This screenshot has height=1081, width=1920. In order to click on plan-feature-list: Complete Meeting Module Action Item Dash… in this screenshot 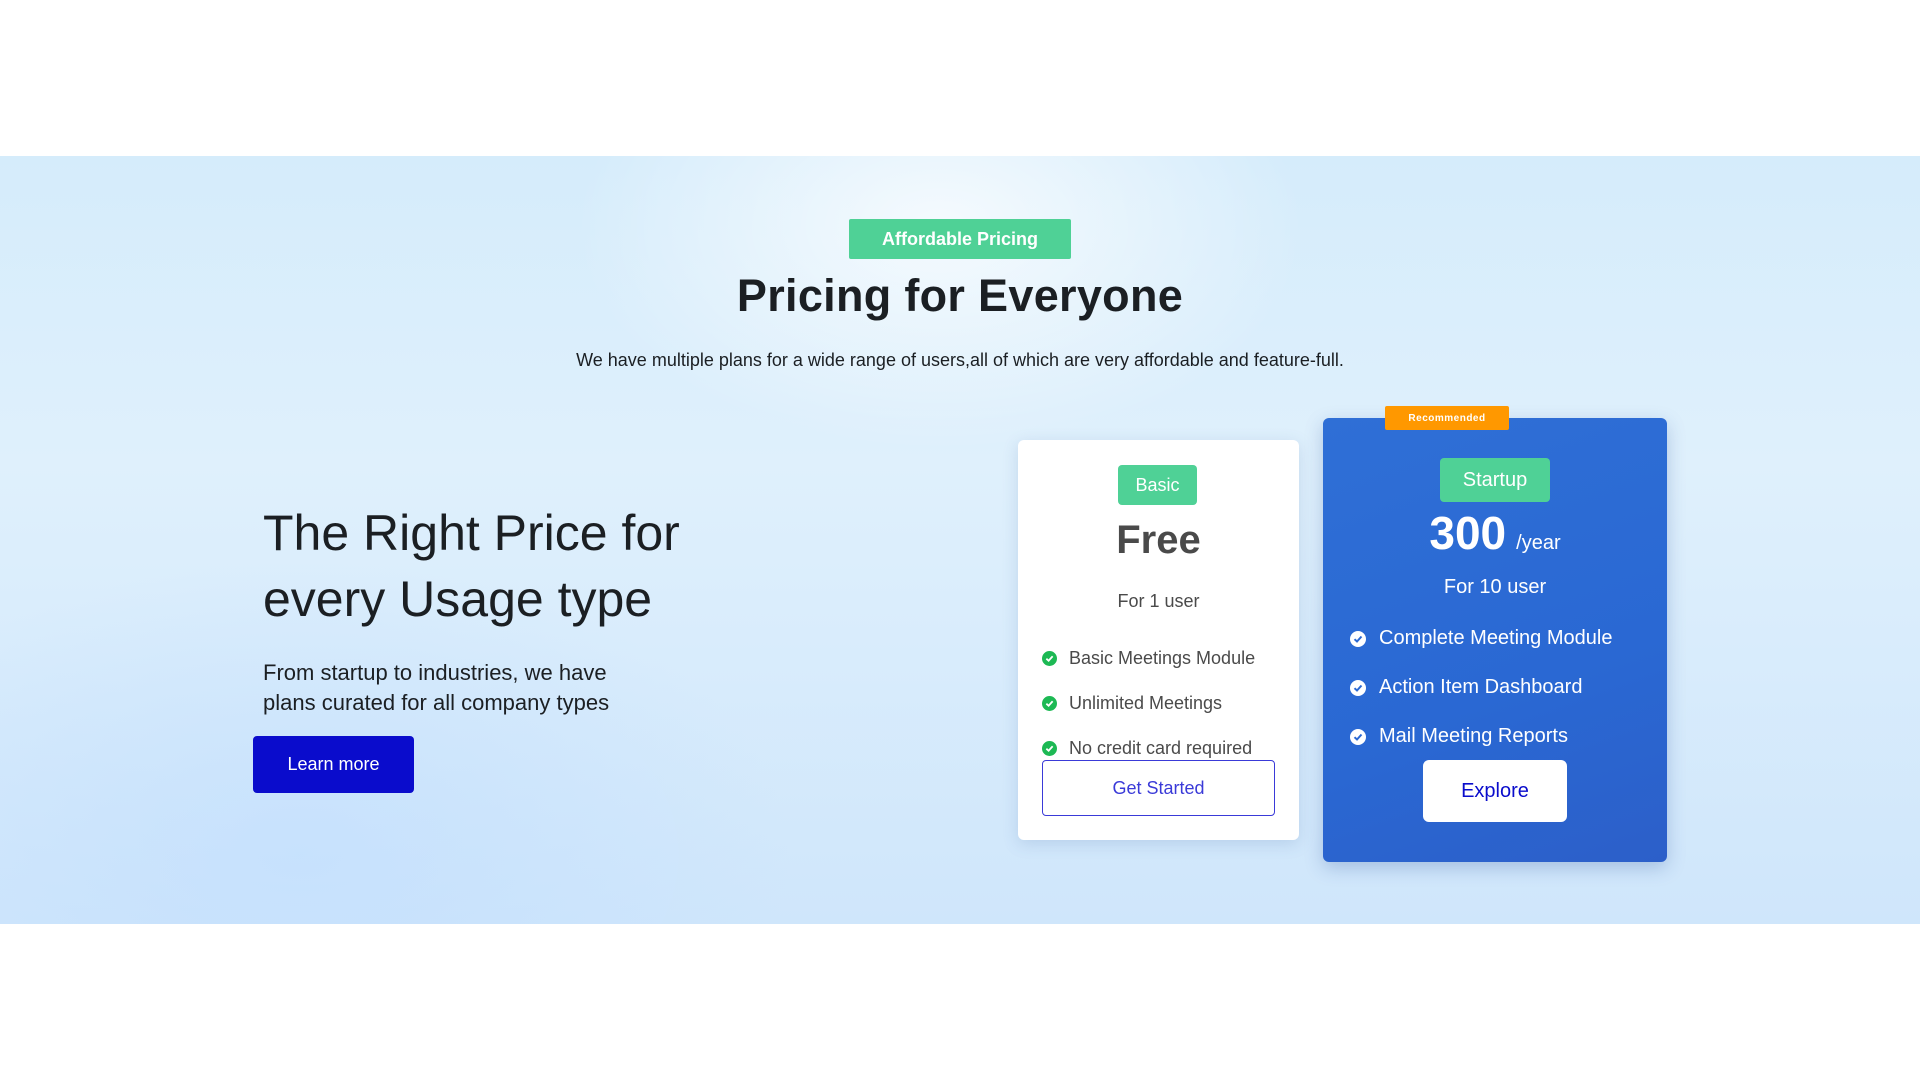, I will do `click(1505, 687)`.